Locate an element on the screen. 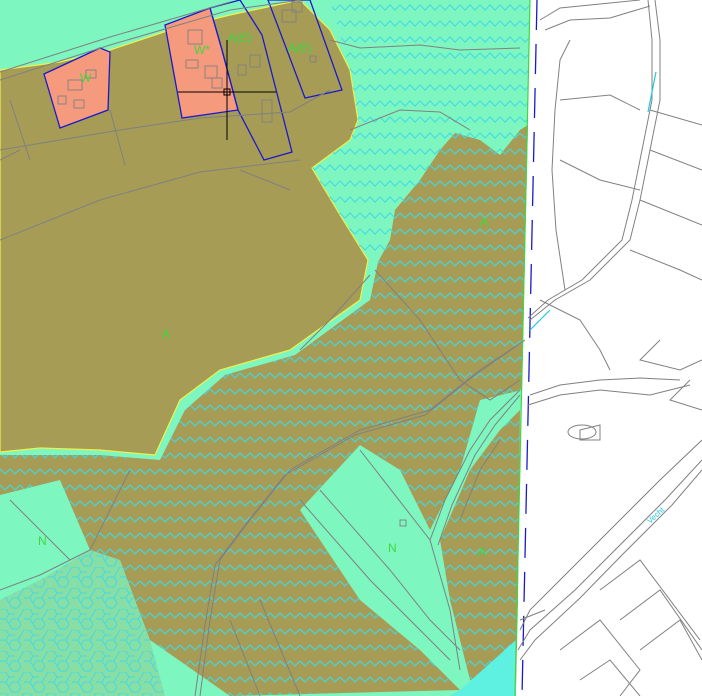  zone-label-w: W is located at coordinates (86, 78).